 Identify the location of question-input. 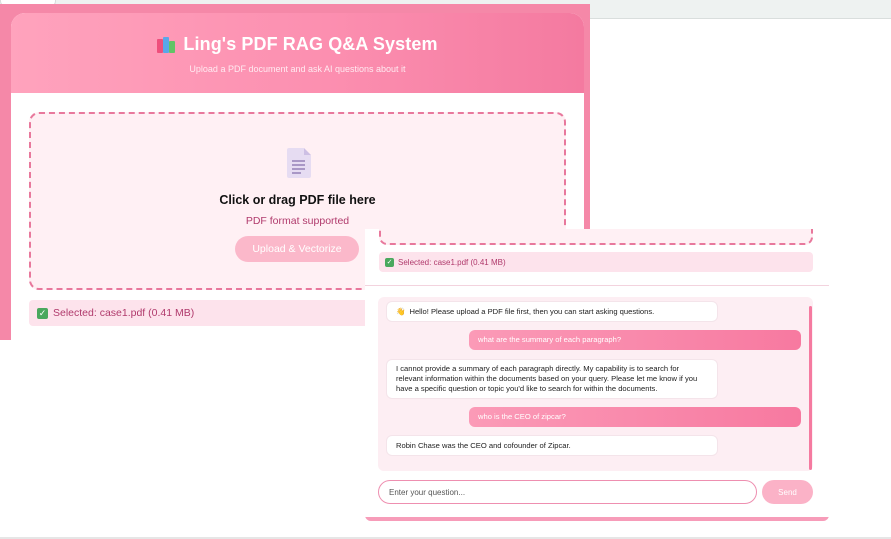
(567, 492).